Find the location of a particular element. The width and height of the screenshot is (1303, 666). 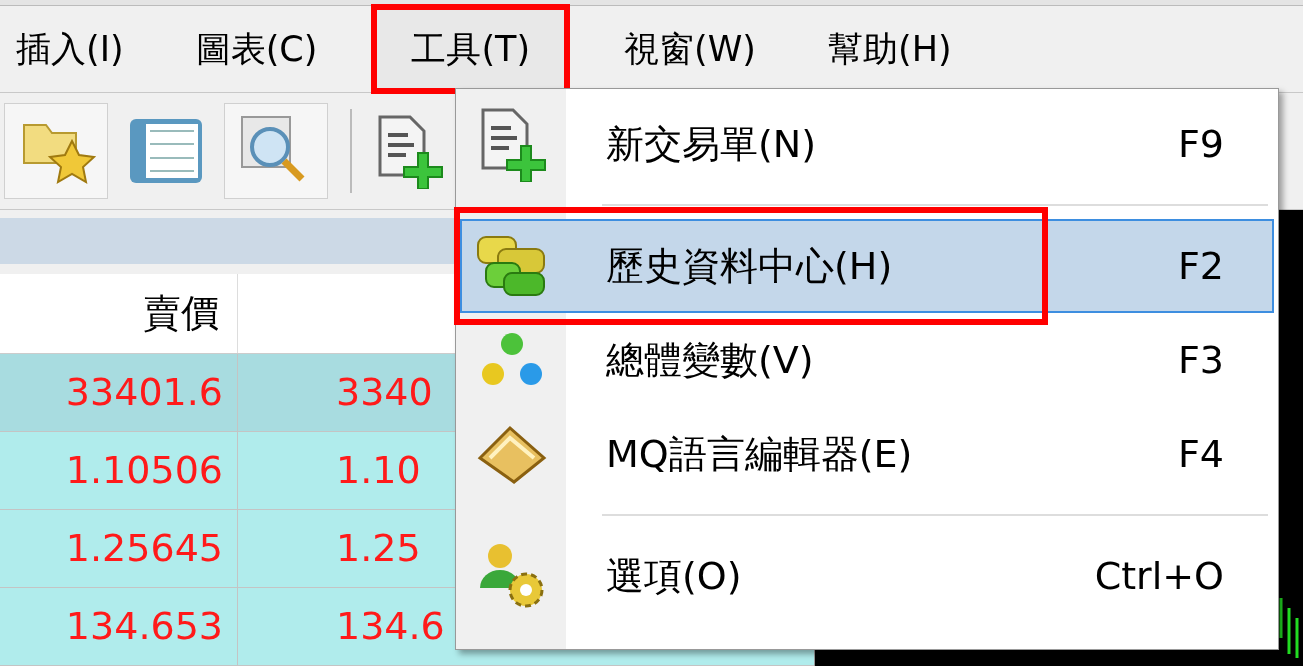

table-cell: 33401.6 is located at coordinates (119, 392).